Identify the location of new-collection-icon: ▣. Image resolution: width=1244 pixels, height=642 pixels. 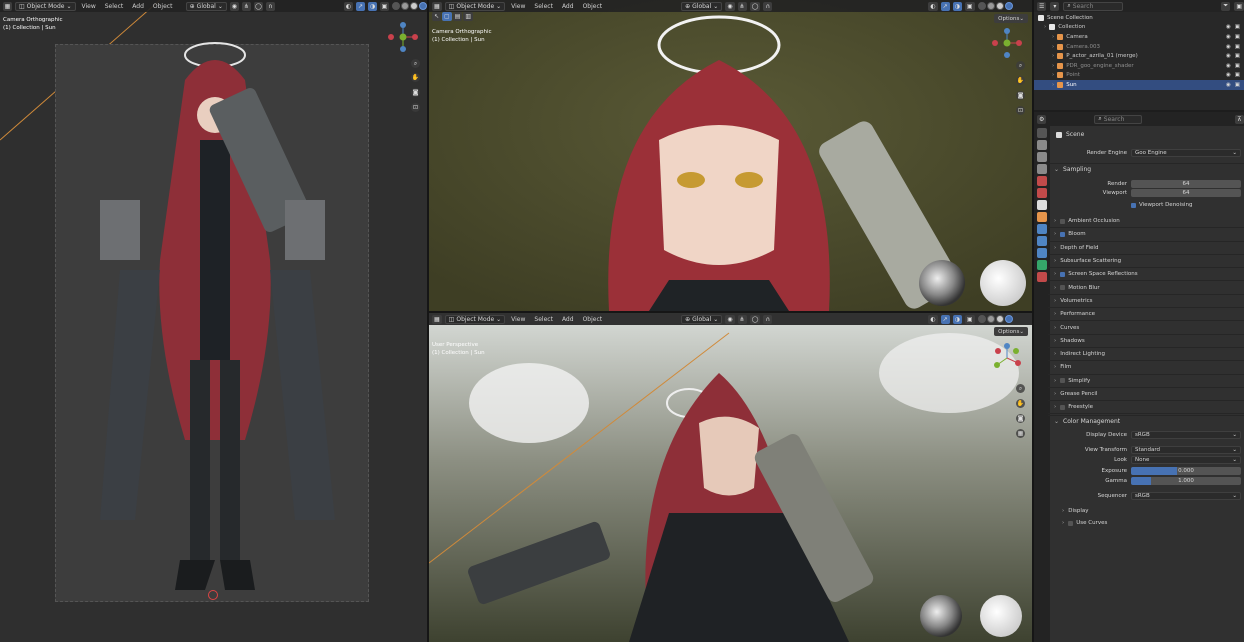
(1239, 6).